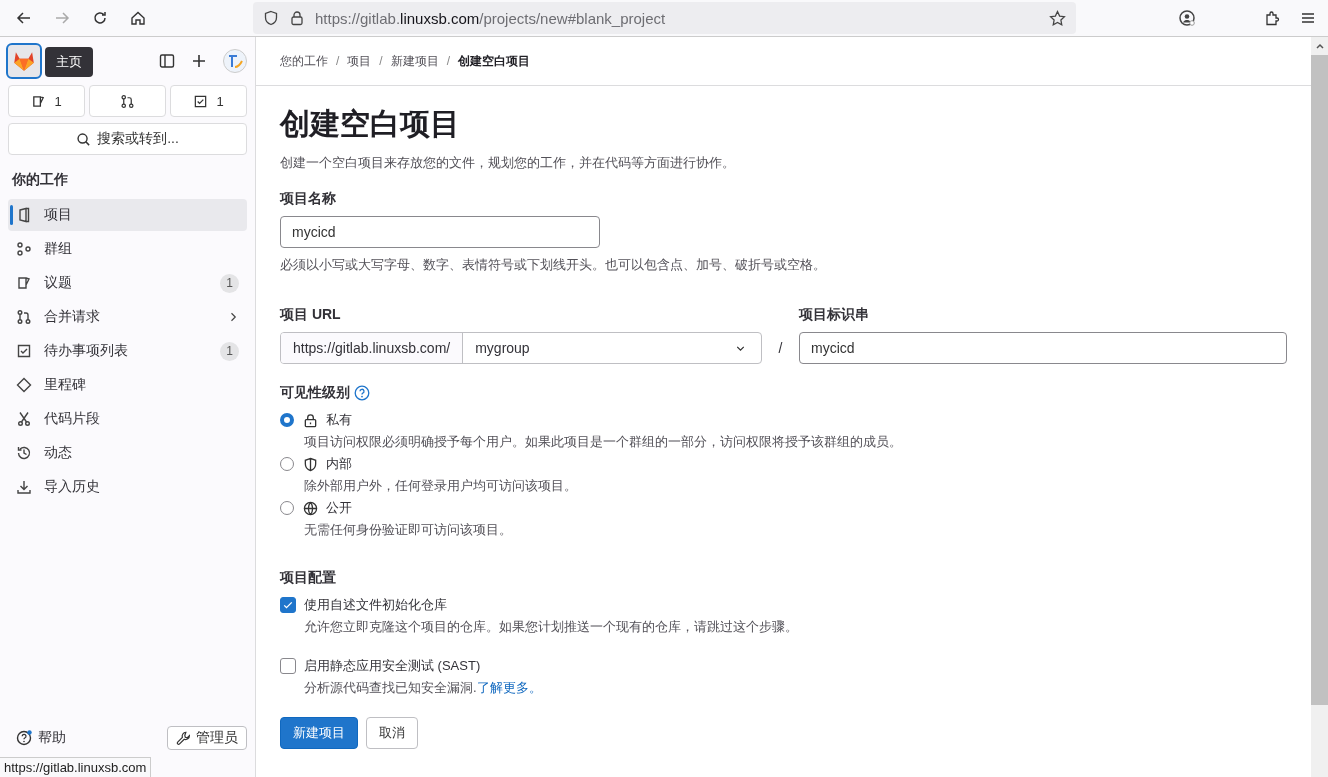  I want to click on nav-item: 动态, so click(127, 453).